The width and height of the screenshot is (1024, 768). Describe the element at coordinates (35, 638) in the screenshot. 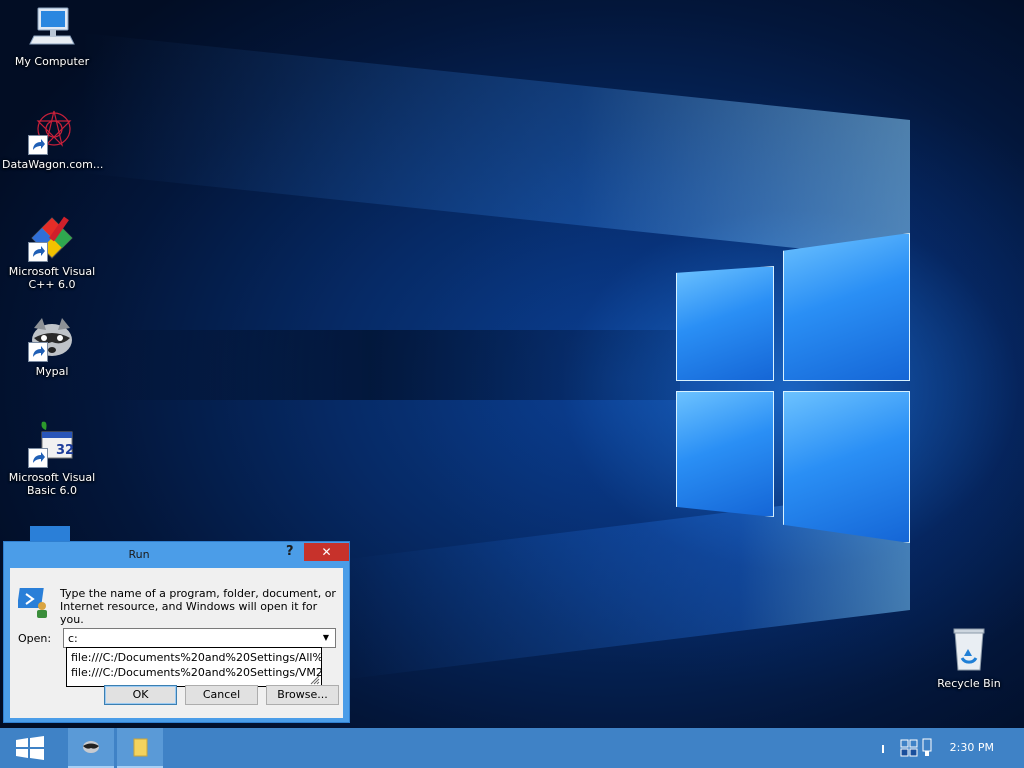

I see `open-label: Open:` at that location.